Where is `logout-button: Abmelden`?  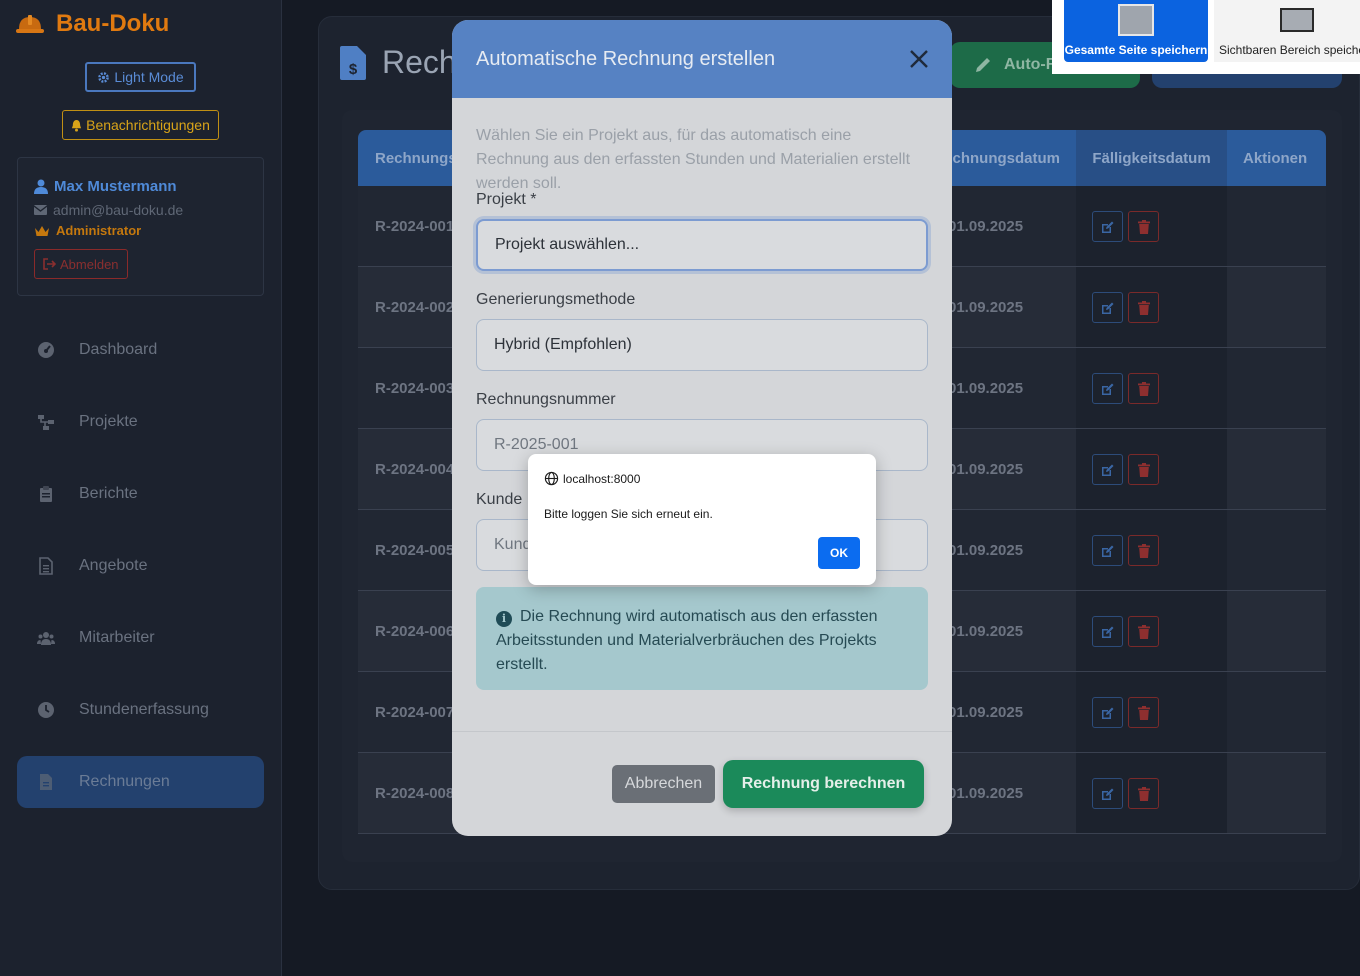
logout-button: Abmelden is located at coordinates (81, 264).